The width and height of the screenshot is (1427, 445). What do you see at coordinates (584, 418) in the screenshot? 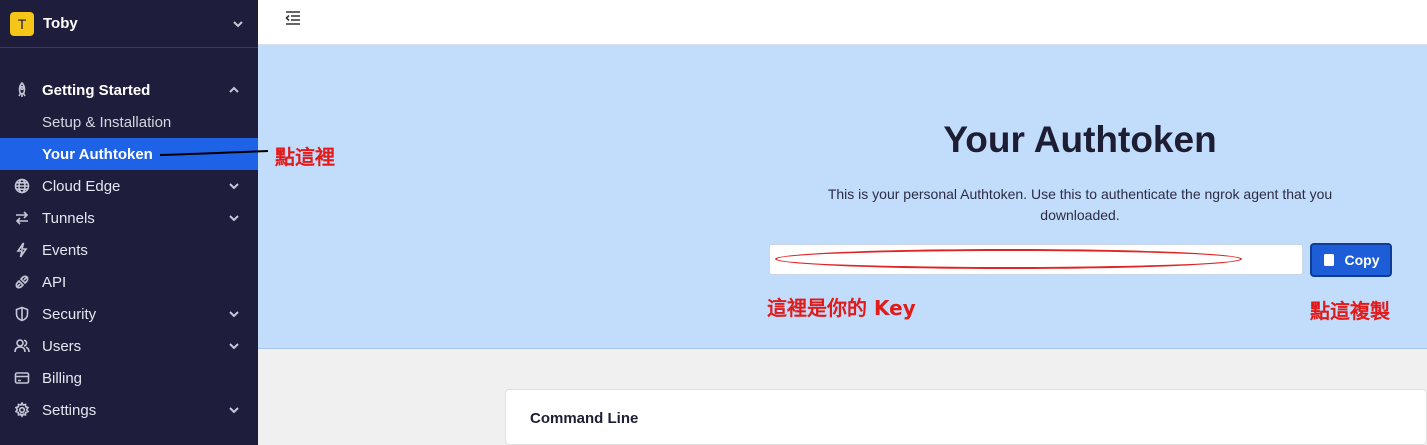
I see `card-title: Command Line` at bounding box center [584, 418].